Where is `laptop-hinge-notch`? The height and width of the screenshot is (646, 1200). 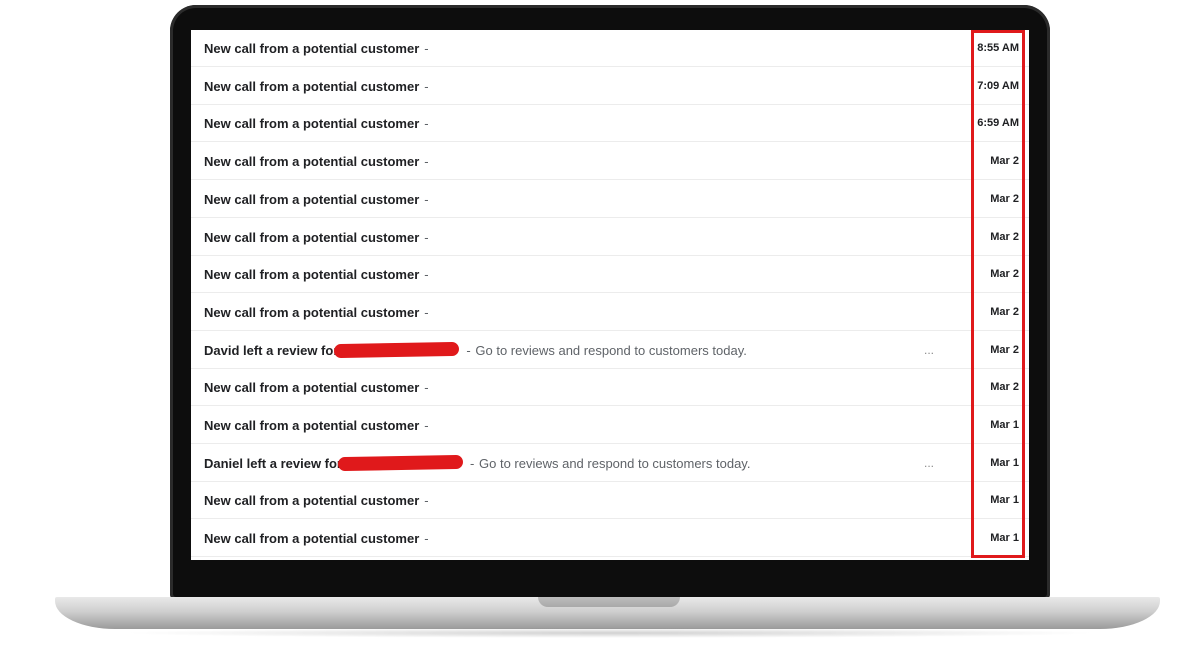
laptop-hinge-notch is located at coordinates (609, 602).